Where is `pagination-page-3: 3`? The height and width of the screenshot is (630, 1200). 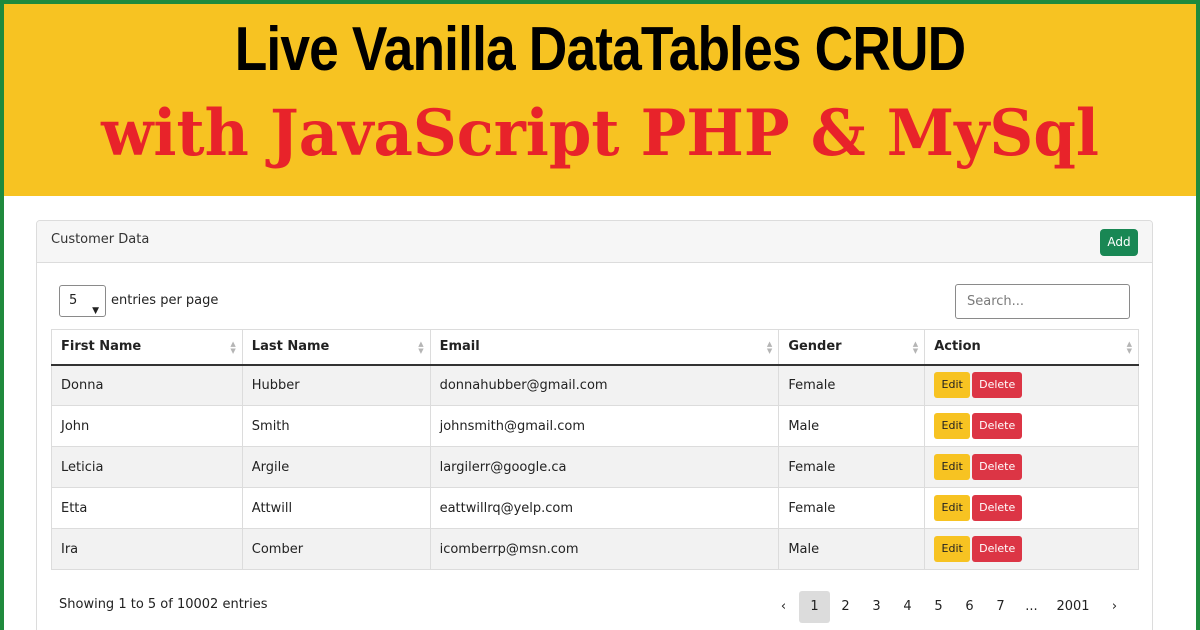
pagination-page-3: 3 is located at coordinates (876, 607).